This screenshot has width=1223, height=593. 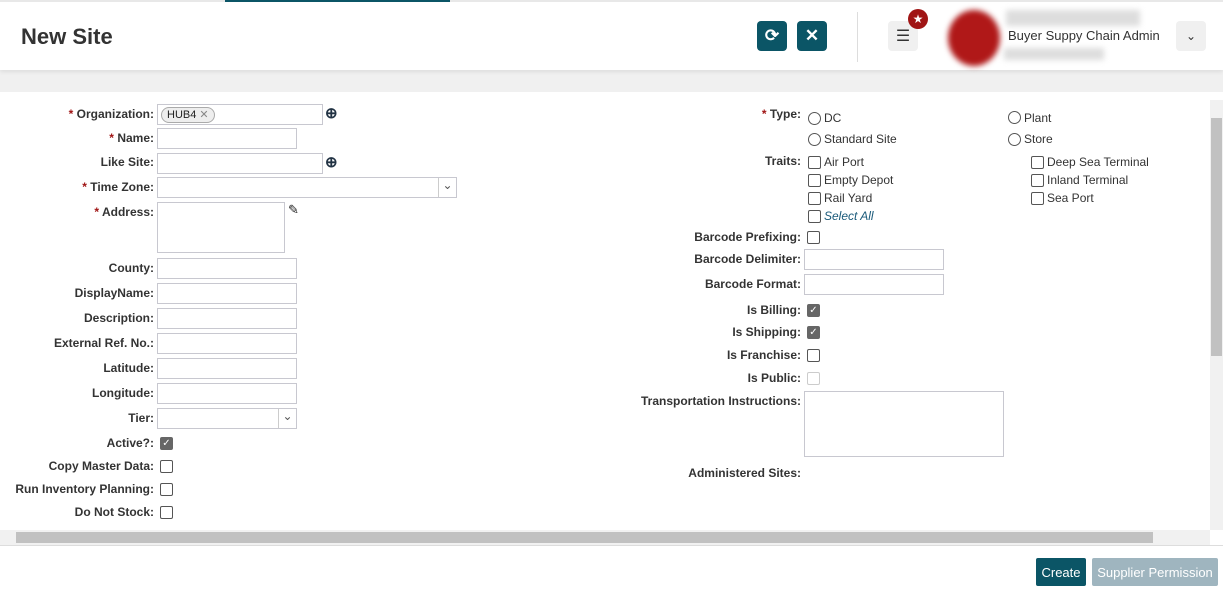 What do you see at coordinates (1054, 54) in the screenshot?
I see `user-info-blurred` at bounding box center [1054, 54].